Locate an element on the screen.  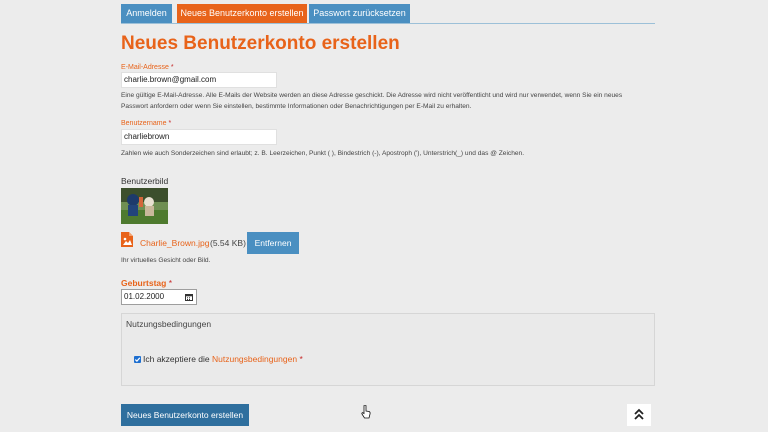
terms-legend: Nutzungsbedingungen is located at coordinates (169, 324).